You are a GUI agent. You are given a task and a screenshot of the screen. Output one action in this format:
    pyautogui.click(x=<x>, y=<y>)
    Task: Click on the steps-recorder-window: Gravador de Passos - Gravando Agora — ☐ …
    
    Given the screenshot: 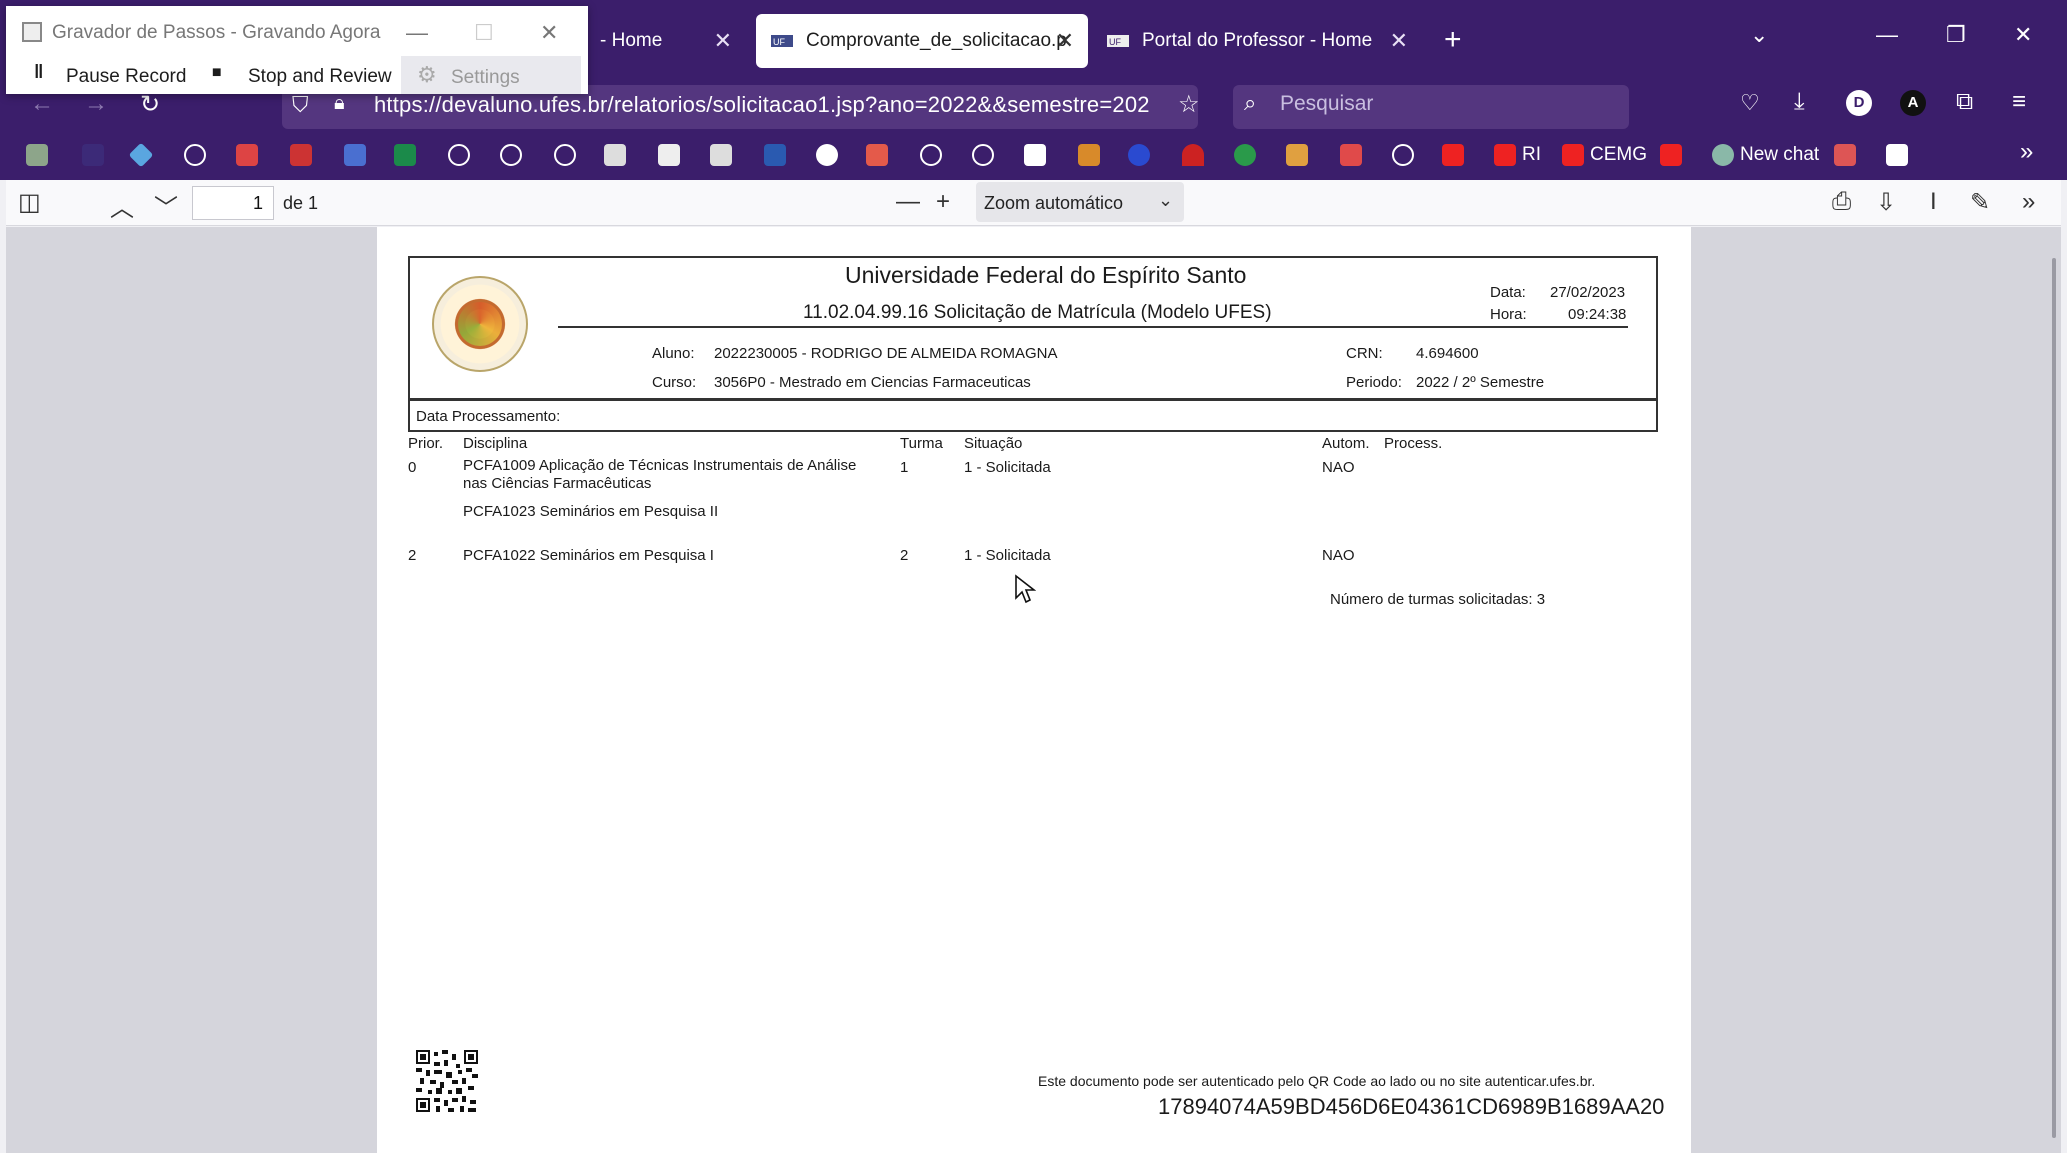 What is the action you would take?
    pyautogui.click(x=297, y=50)
    